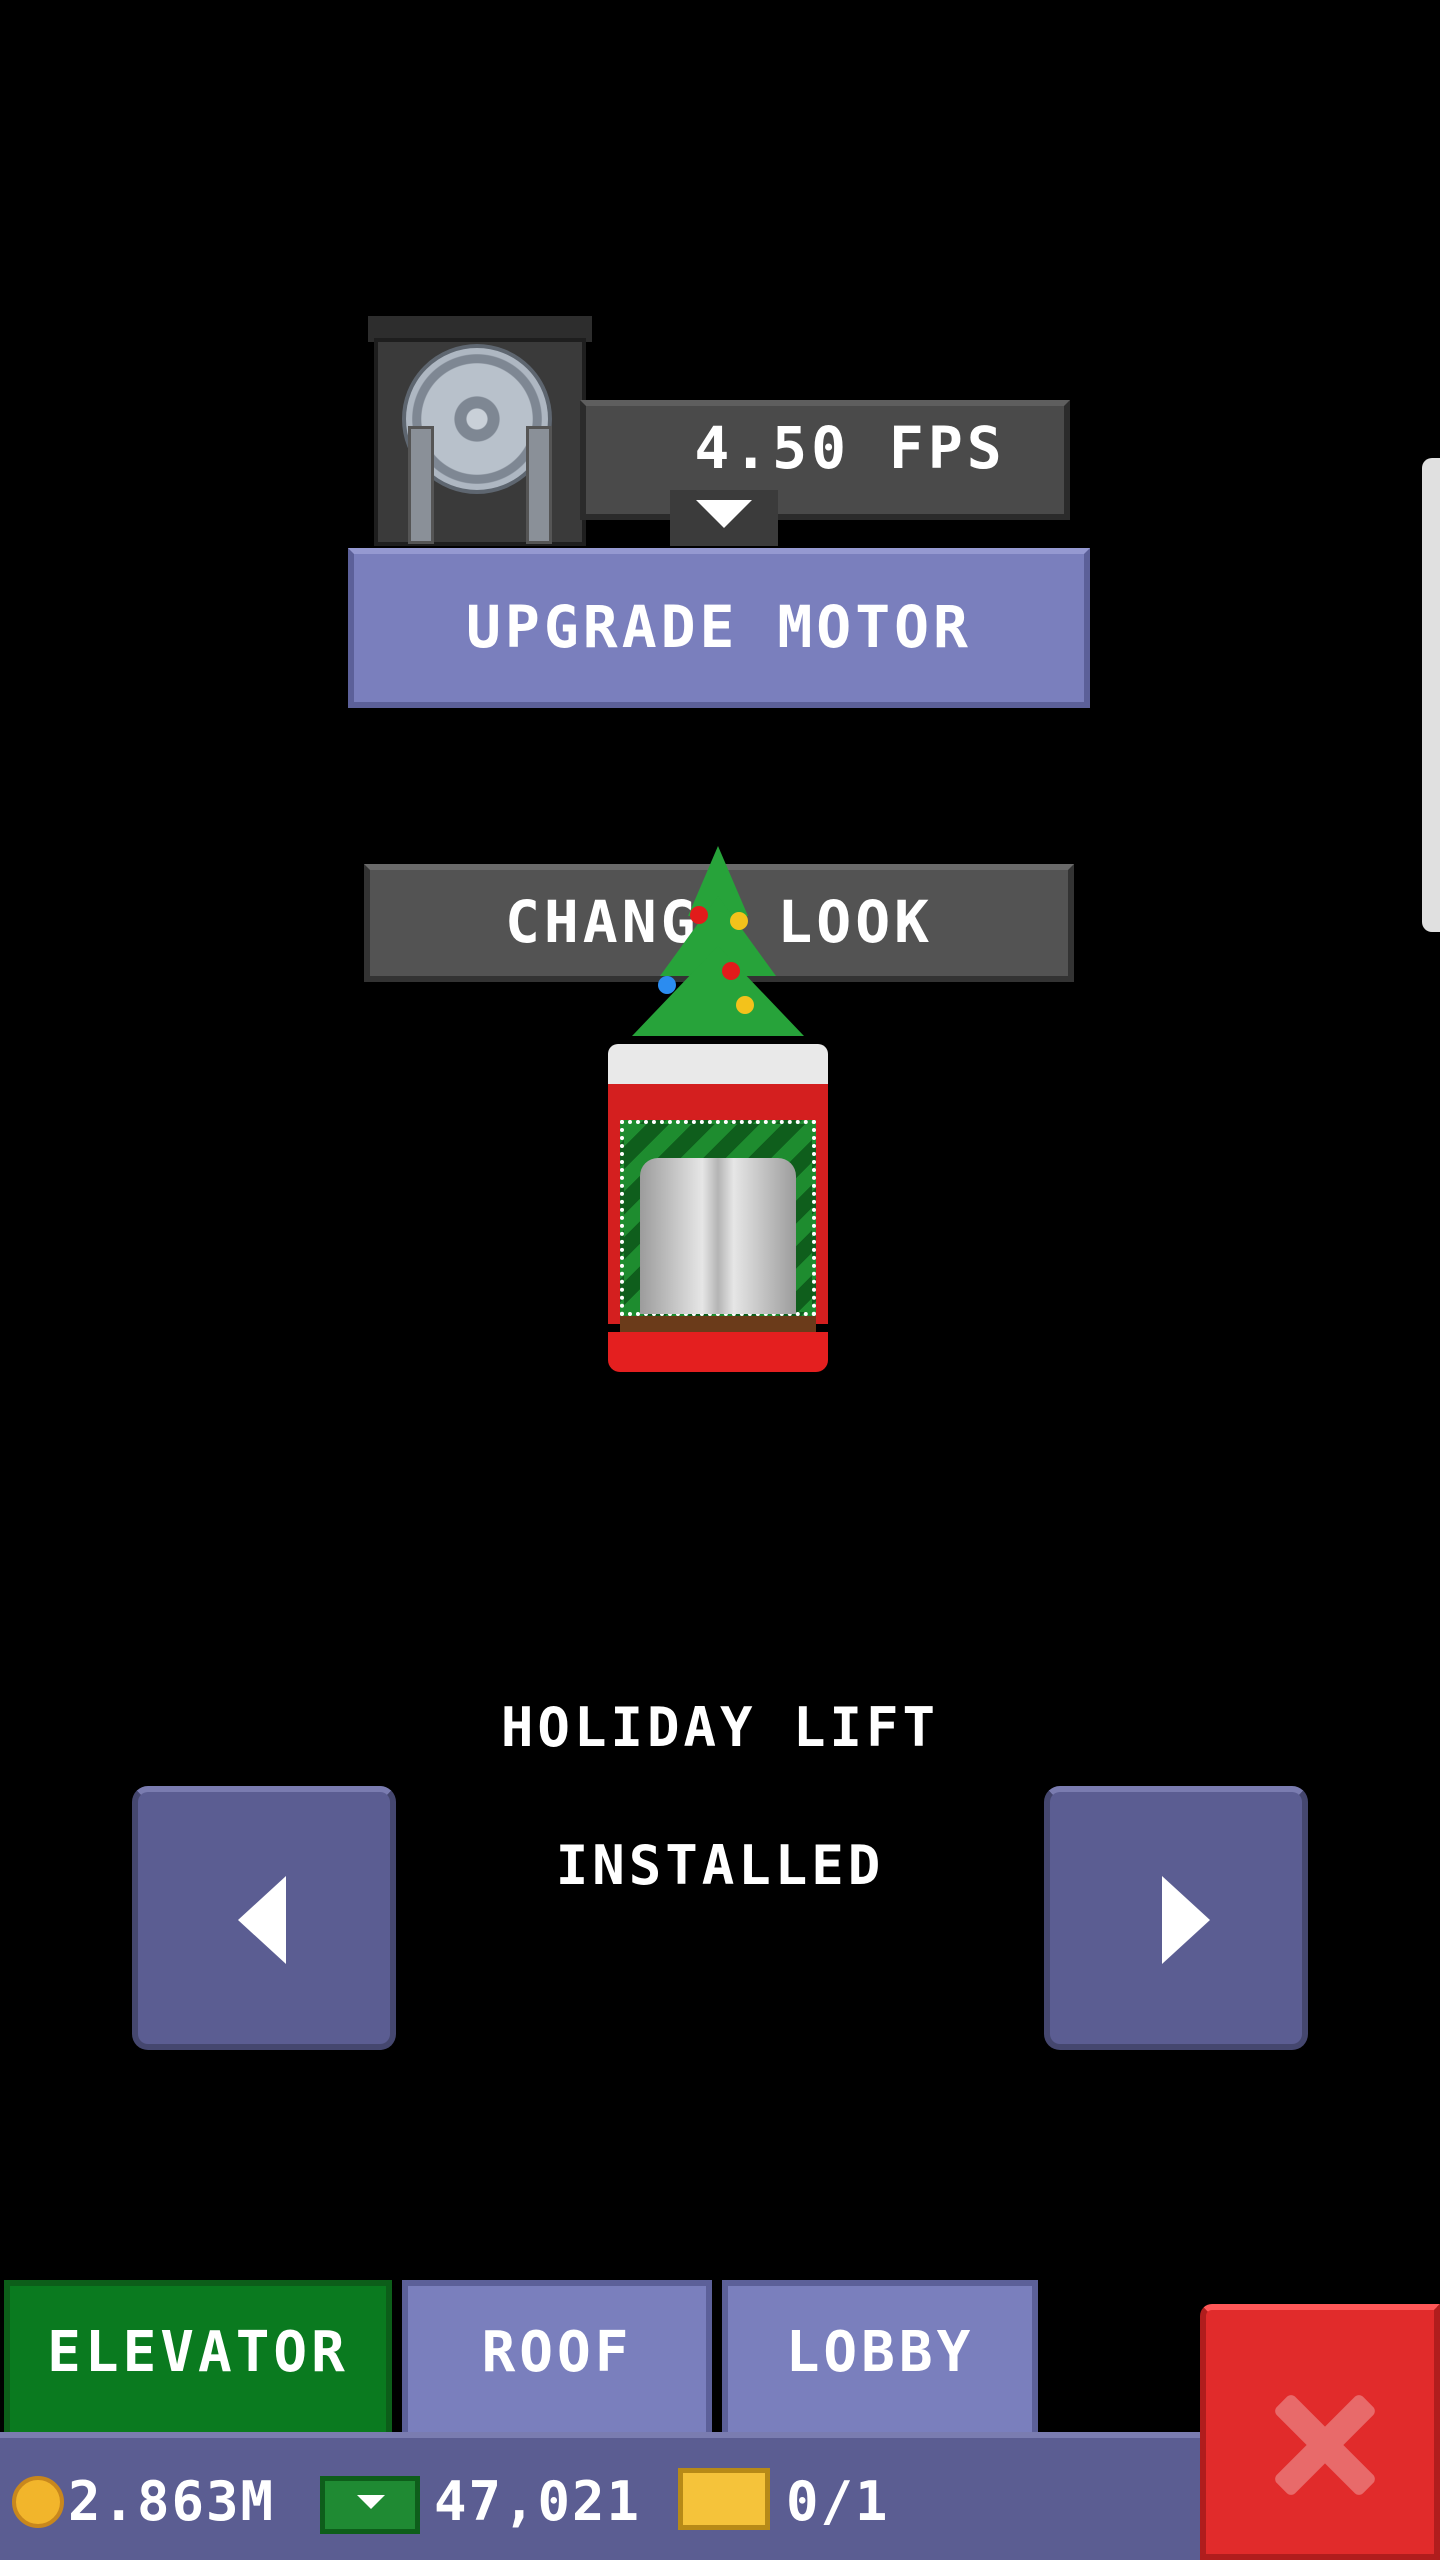 The width and height of the screenshot is (1440, 2560). What do you see at coordinates (838, 2501) in the screenshot?
I see `tickets-value: 0/1` at bounding box center [838, 2501].